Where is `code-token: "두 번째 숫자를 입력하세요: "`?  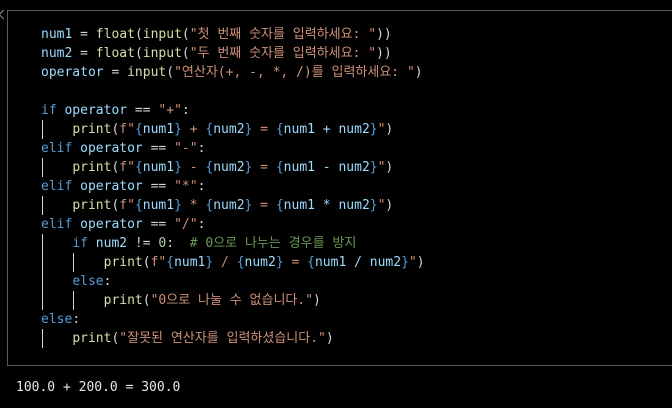
code-token: "두 번째 숫자를 입력하세요: " is located at coordinates (283, 53).